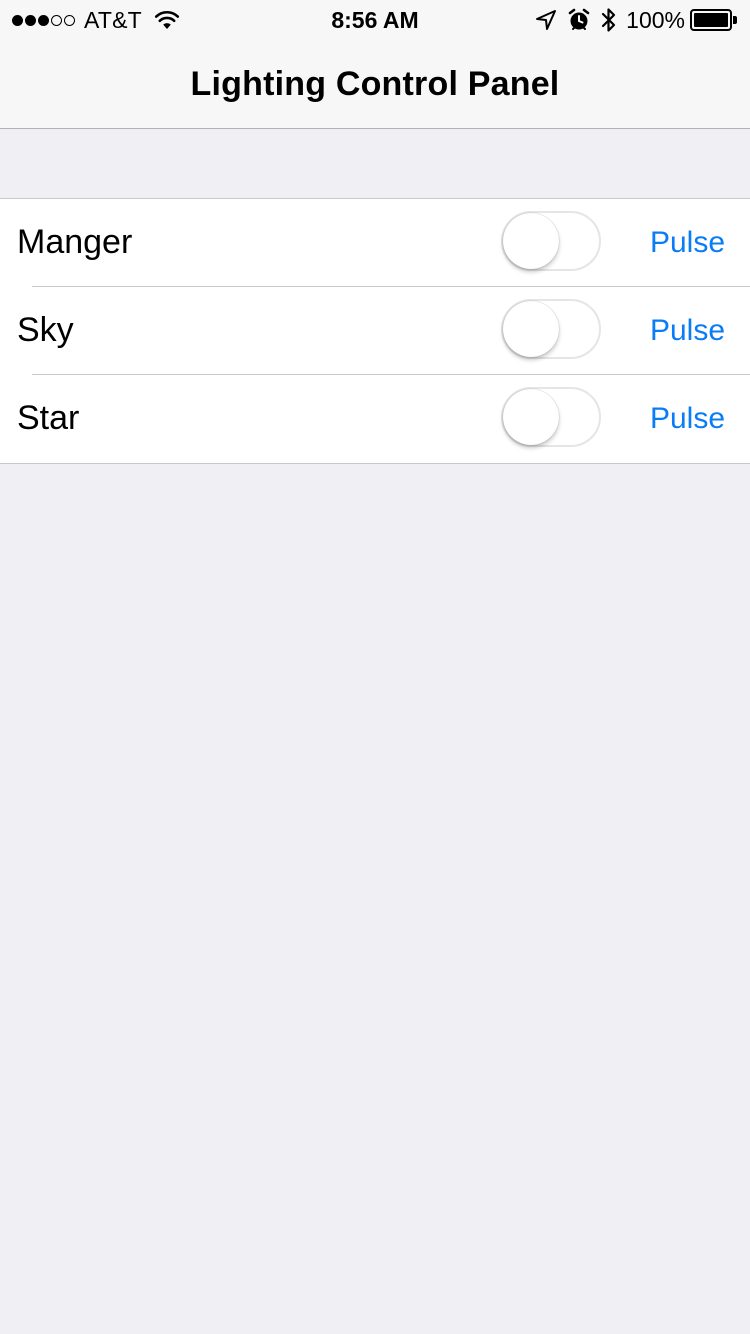 The height and width of the screenshot is (1334, 750). I want to click on battery-icon, so click(714, 20).